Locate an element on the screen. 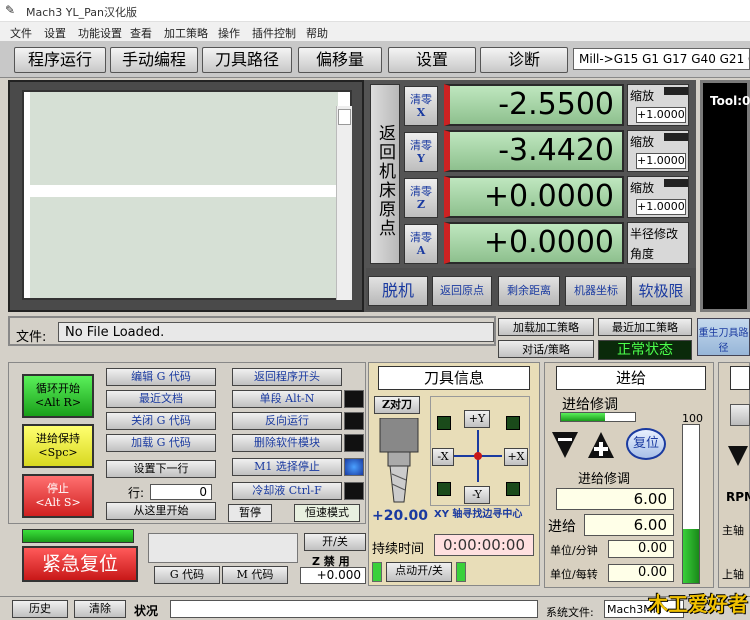  jog-y-minus-button: -Y is located at coordinates (477, 495).